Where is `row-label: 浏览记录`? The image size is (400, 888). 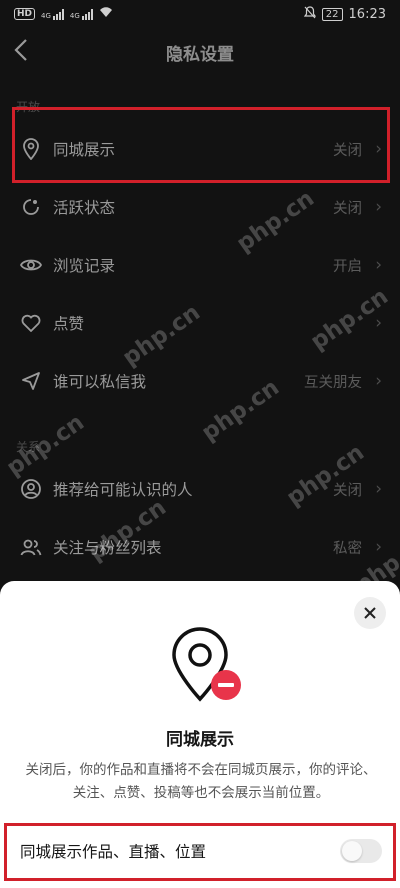
row-label: 浏览记录 is located at coordinates (84, 266).